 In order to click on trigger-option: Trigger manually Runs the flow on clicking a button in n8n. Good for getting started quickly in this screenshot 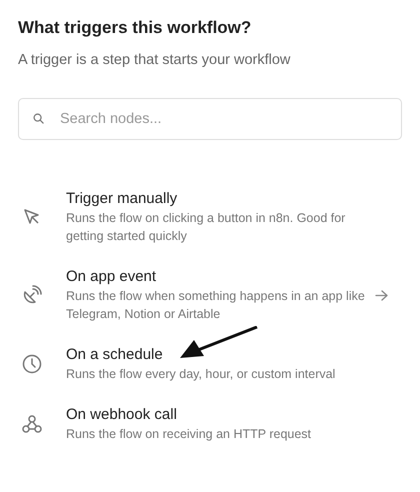, I will do `click(210, 217)`.